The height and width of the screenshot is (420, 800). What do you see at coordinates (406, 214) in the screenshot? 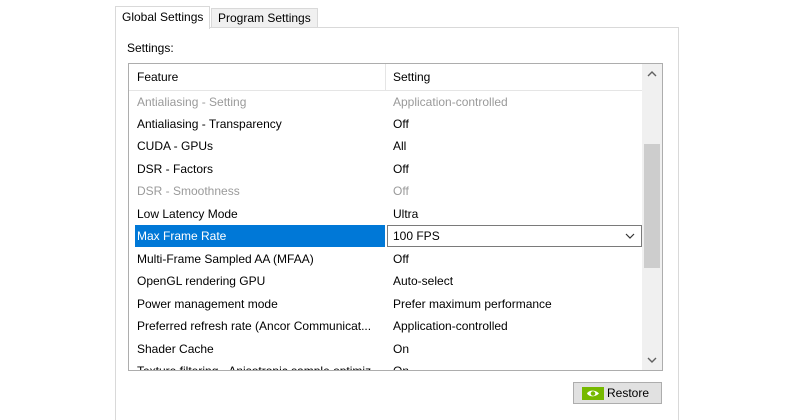
I see `feature-setting: Ultra` at bounding box center [406, 214].